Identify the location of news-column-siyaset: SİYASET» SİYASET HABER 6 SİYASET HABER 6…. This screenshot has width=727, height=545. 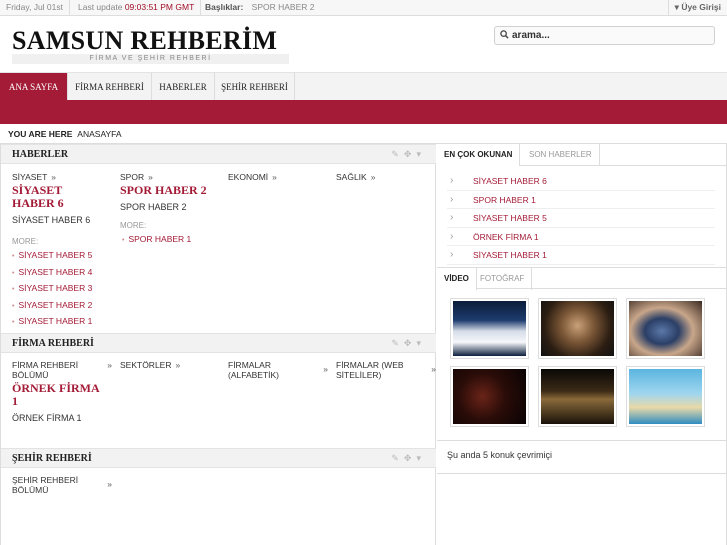
(62, 251).